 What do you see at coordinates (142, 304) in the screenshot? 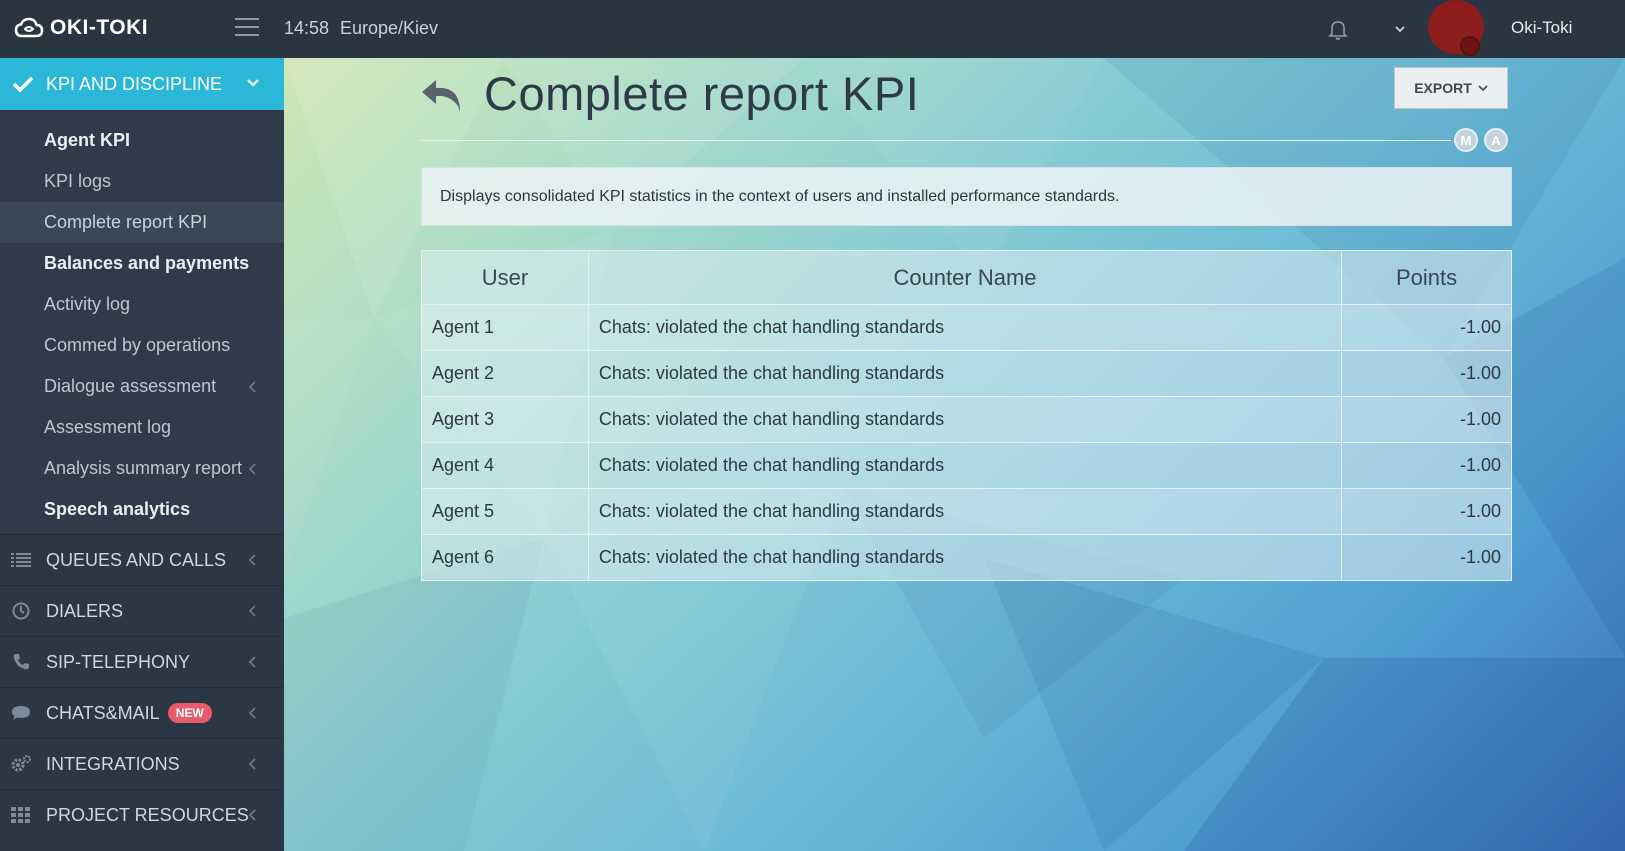
I see `sidebar-item-activity-log: Activity log` at bounding box center [142, 304].